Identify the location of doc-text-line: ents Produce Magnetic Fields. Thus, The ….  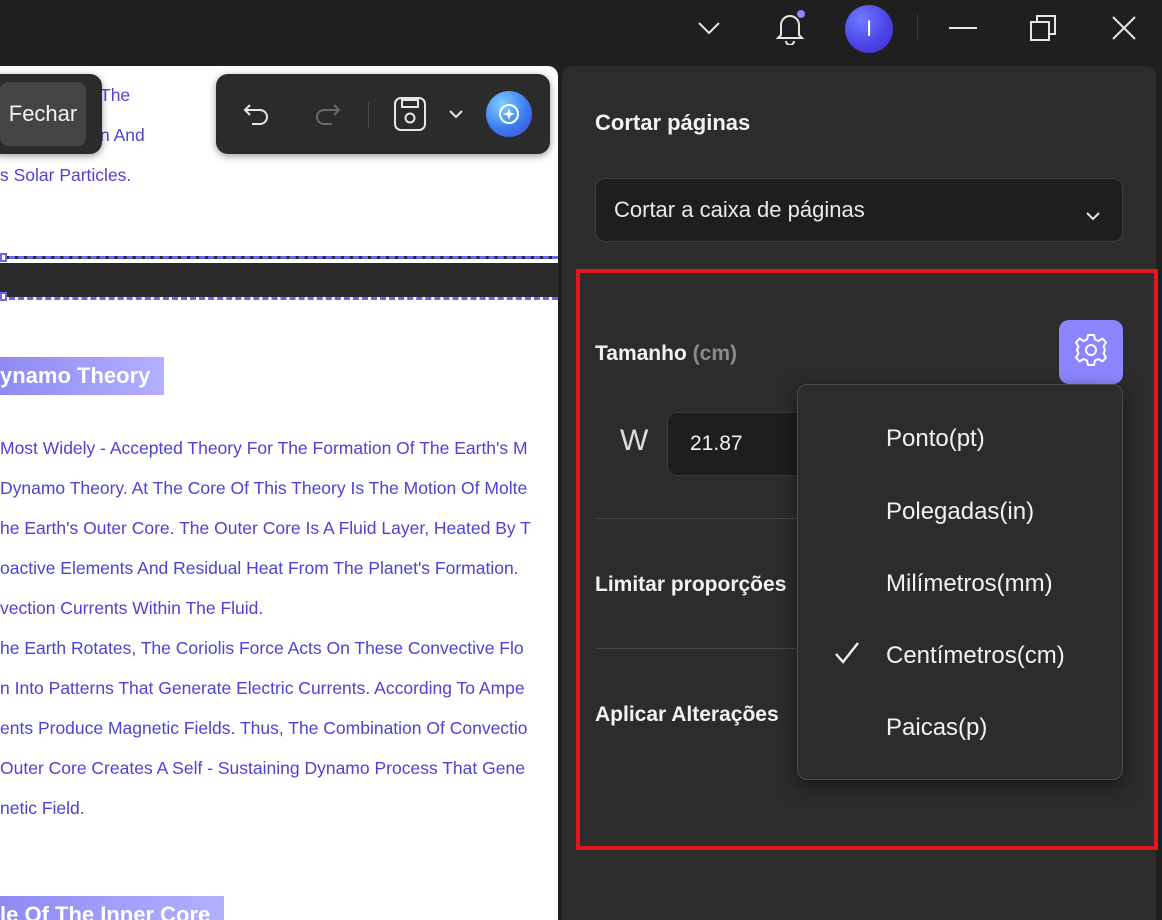
(264, 728).